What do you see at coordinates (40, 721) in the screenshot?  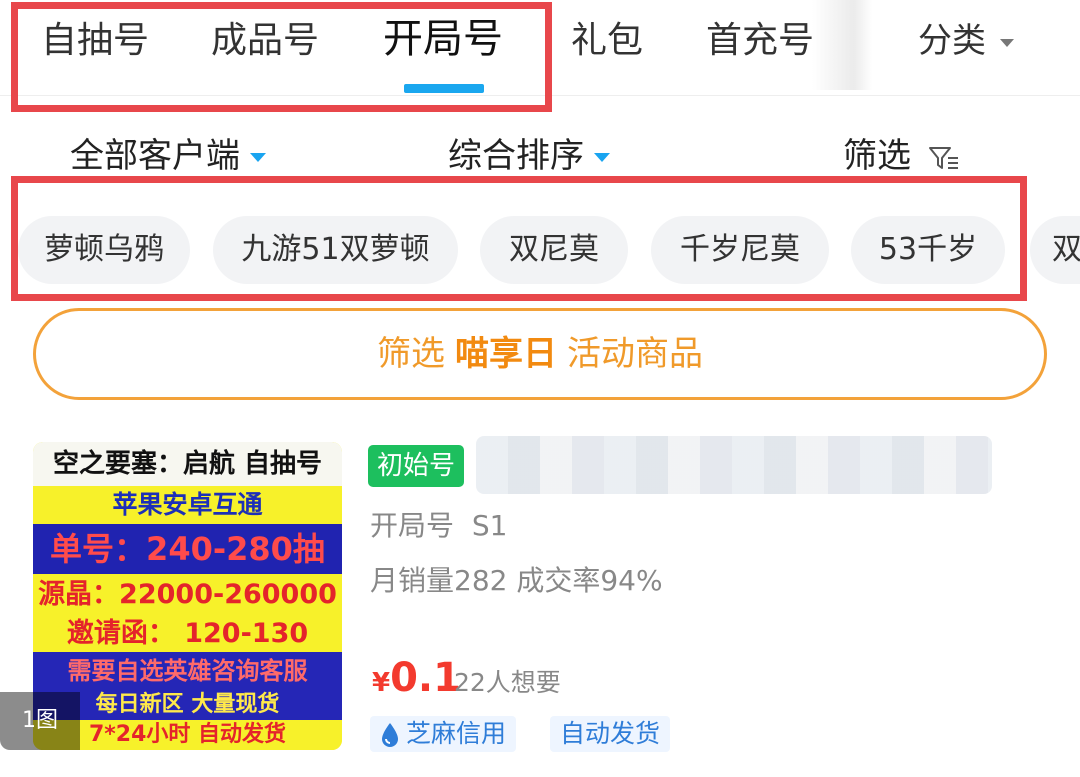 I see `image-count-badge: 1图` at bounding box center [40, 721].